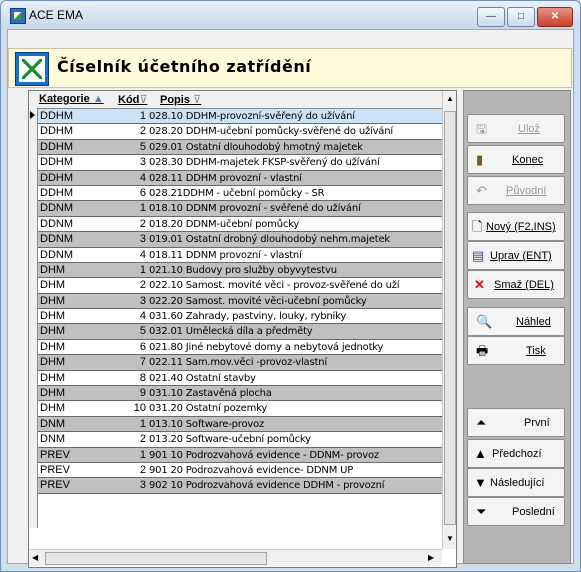 This screenshot has width=581, height=572. What do you see at coordinates (139, 408) in the screenshot?
I see `table-cell-kod: 10` at bounding box center [139, 408].